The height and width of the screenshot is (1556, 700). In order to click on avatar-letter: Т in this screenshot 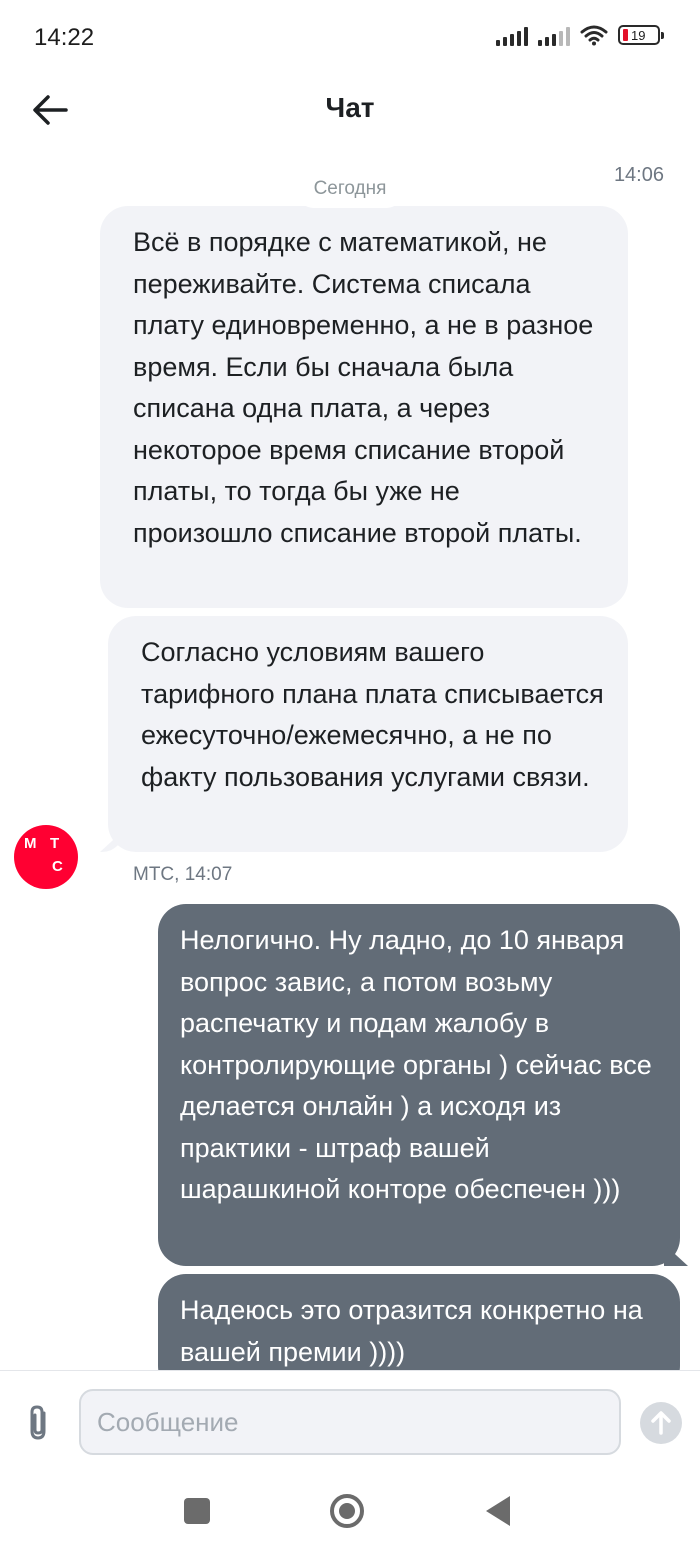, I will do `click(55, 843)`.